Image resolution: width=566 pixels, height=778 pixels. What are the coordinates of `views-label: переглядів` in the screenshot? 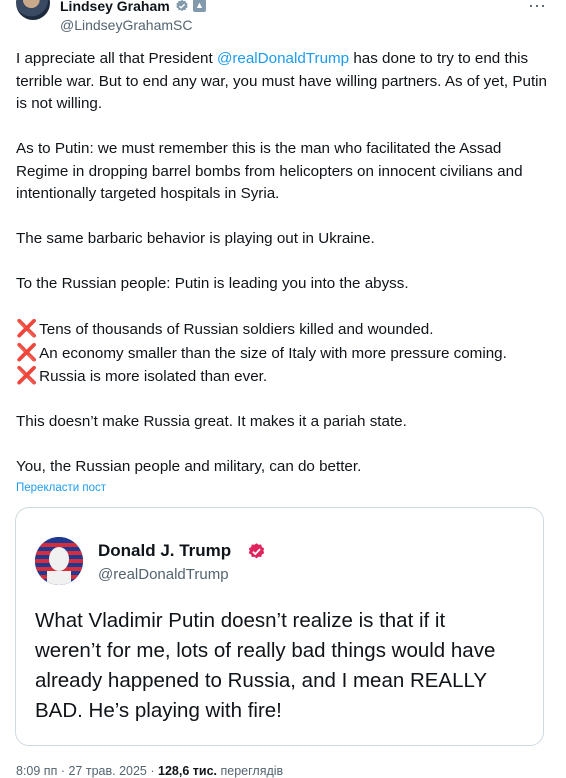 It's located at (252, 771).